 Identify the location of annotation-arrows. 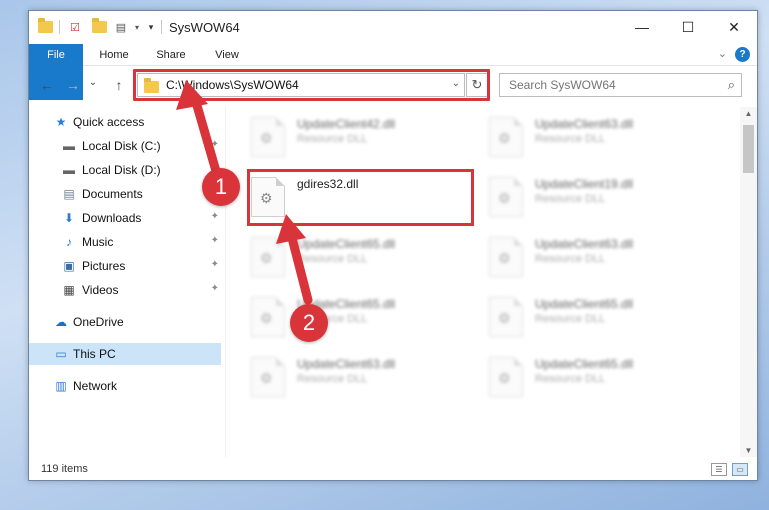
(244, 192).